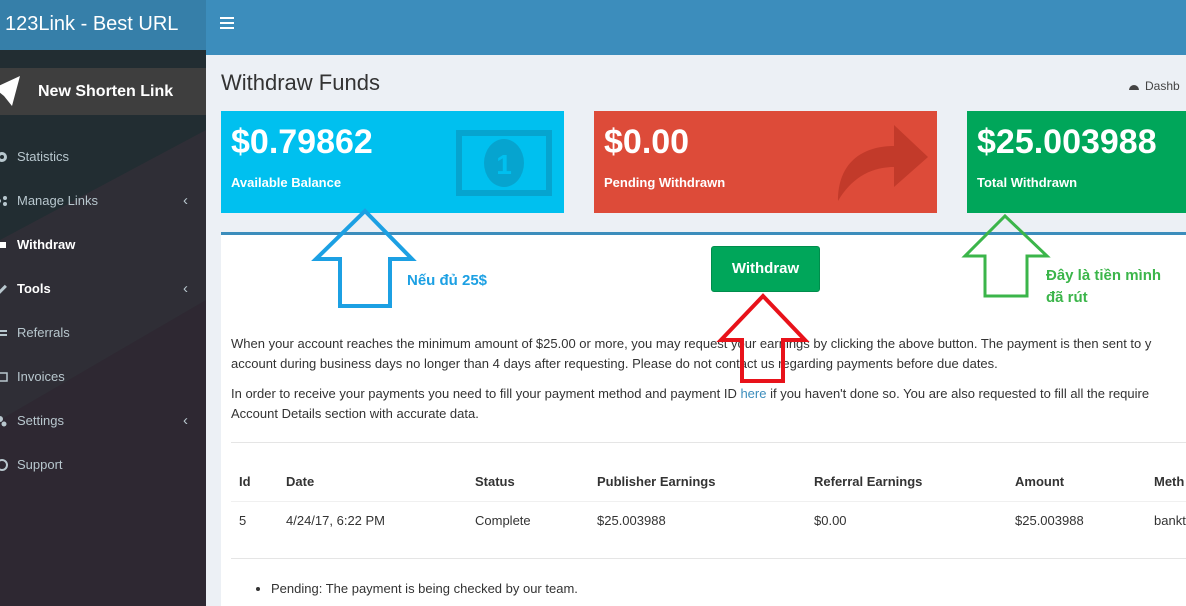 The image size is (1186, 606). Describe the element at coordinates (763, 338) in the screenshot. I see `red-up-arrow-annotation` at that location.